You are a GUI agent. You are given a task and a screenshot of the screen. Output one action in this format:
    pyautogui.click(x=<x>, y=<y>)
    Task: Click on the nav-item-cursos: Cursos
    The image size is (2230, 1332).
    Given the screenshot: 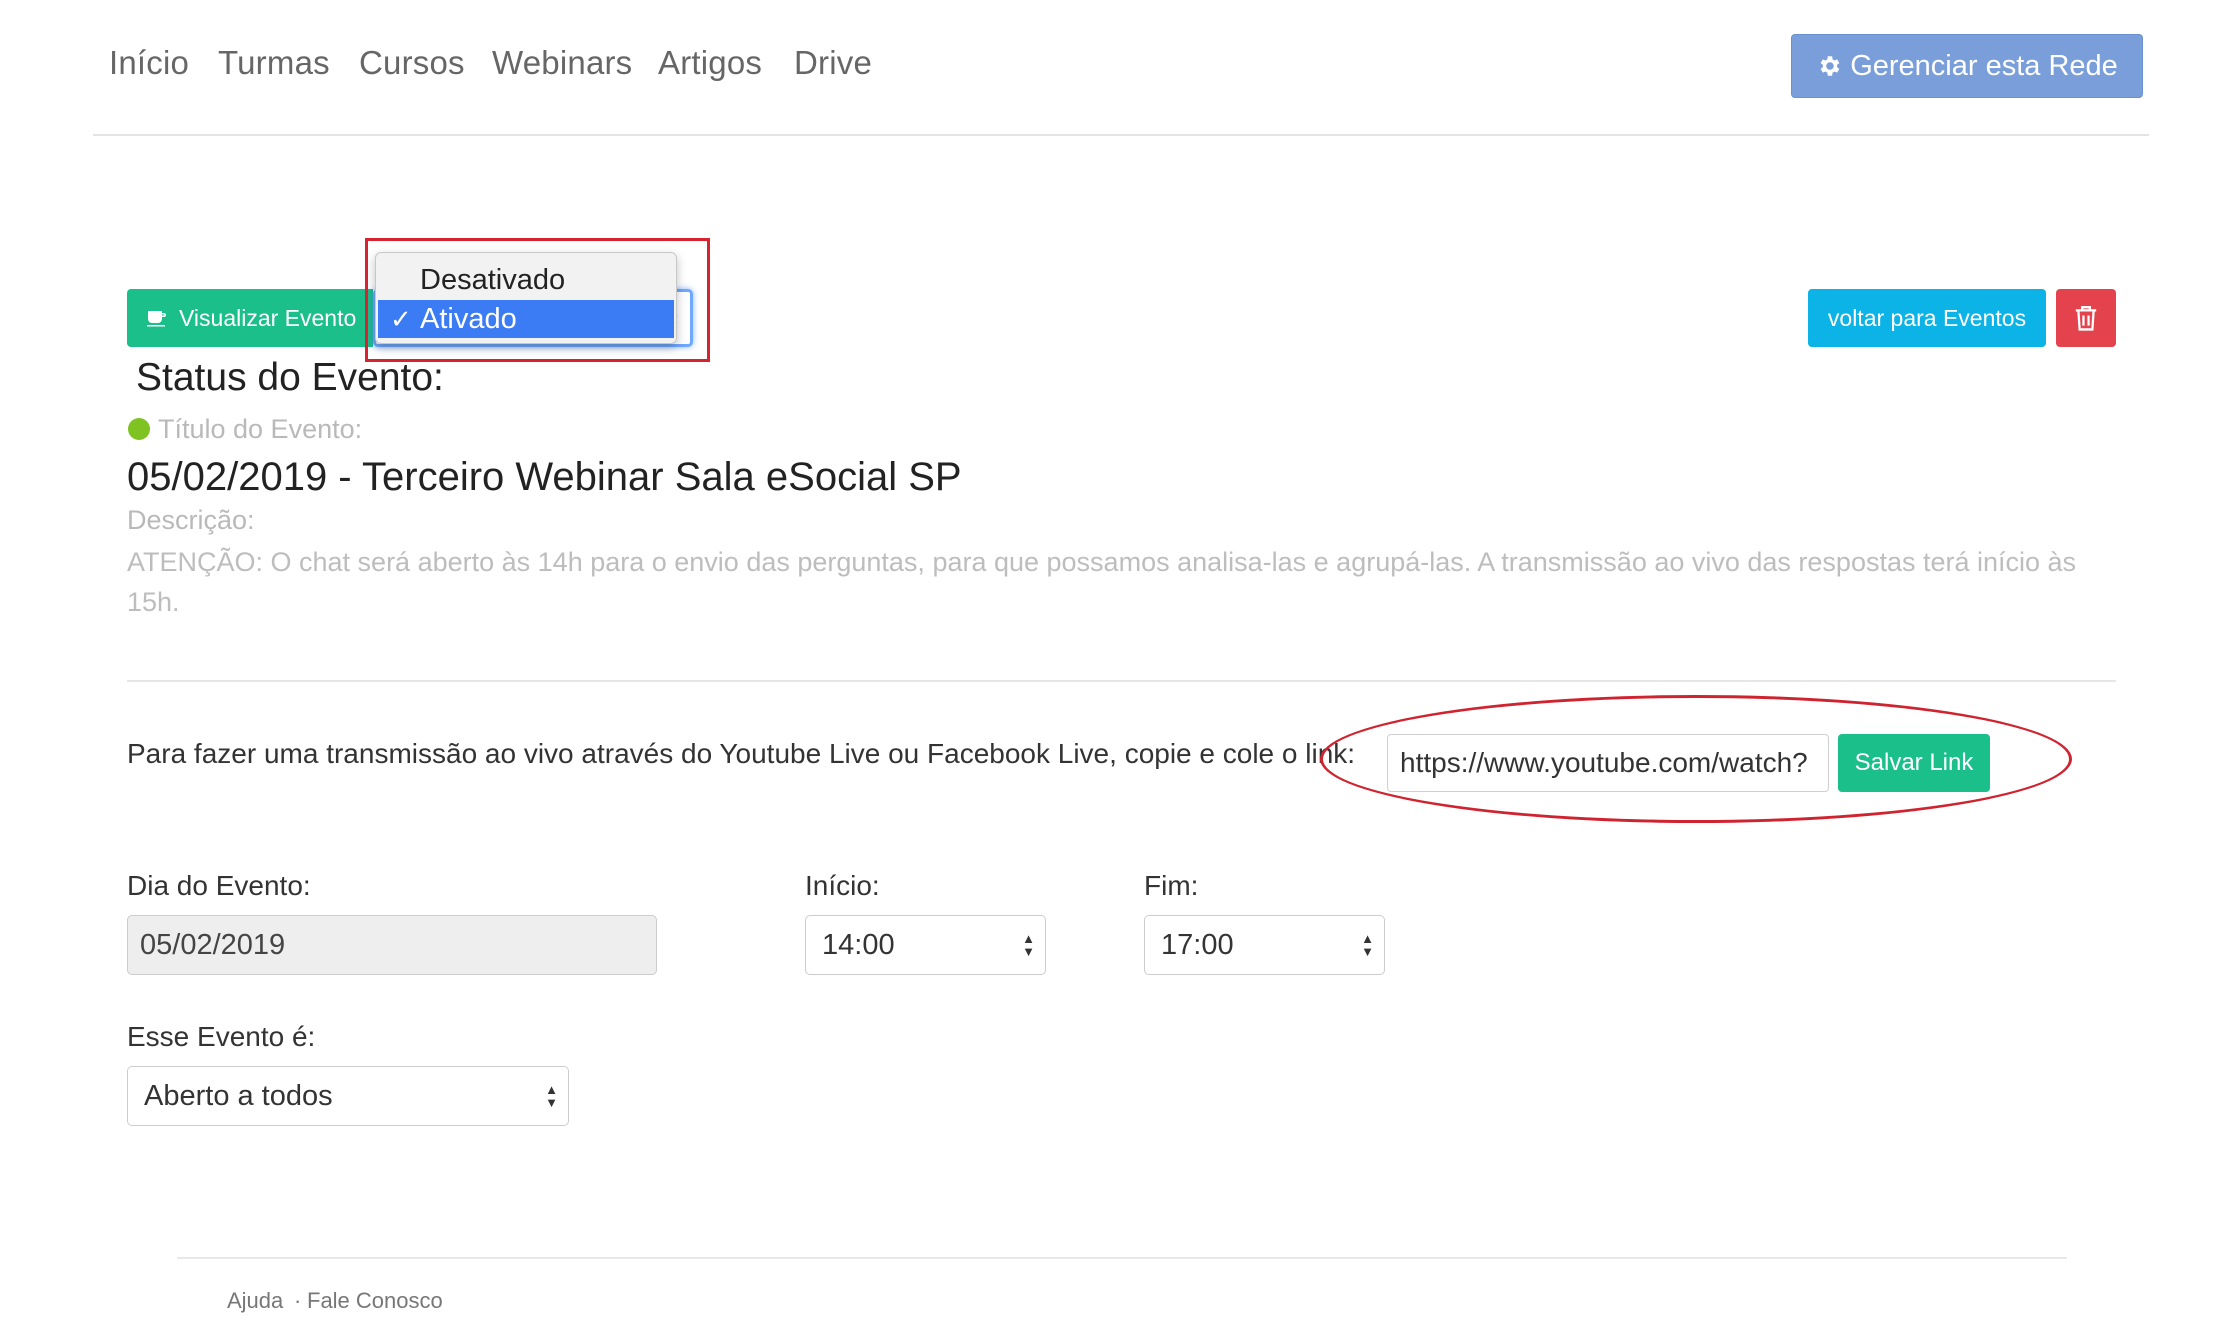 What is the action you would take?
    pyautogui.click(x=412, y=63)
    